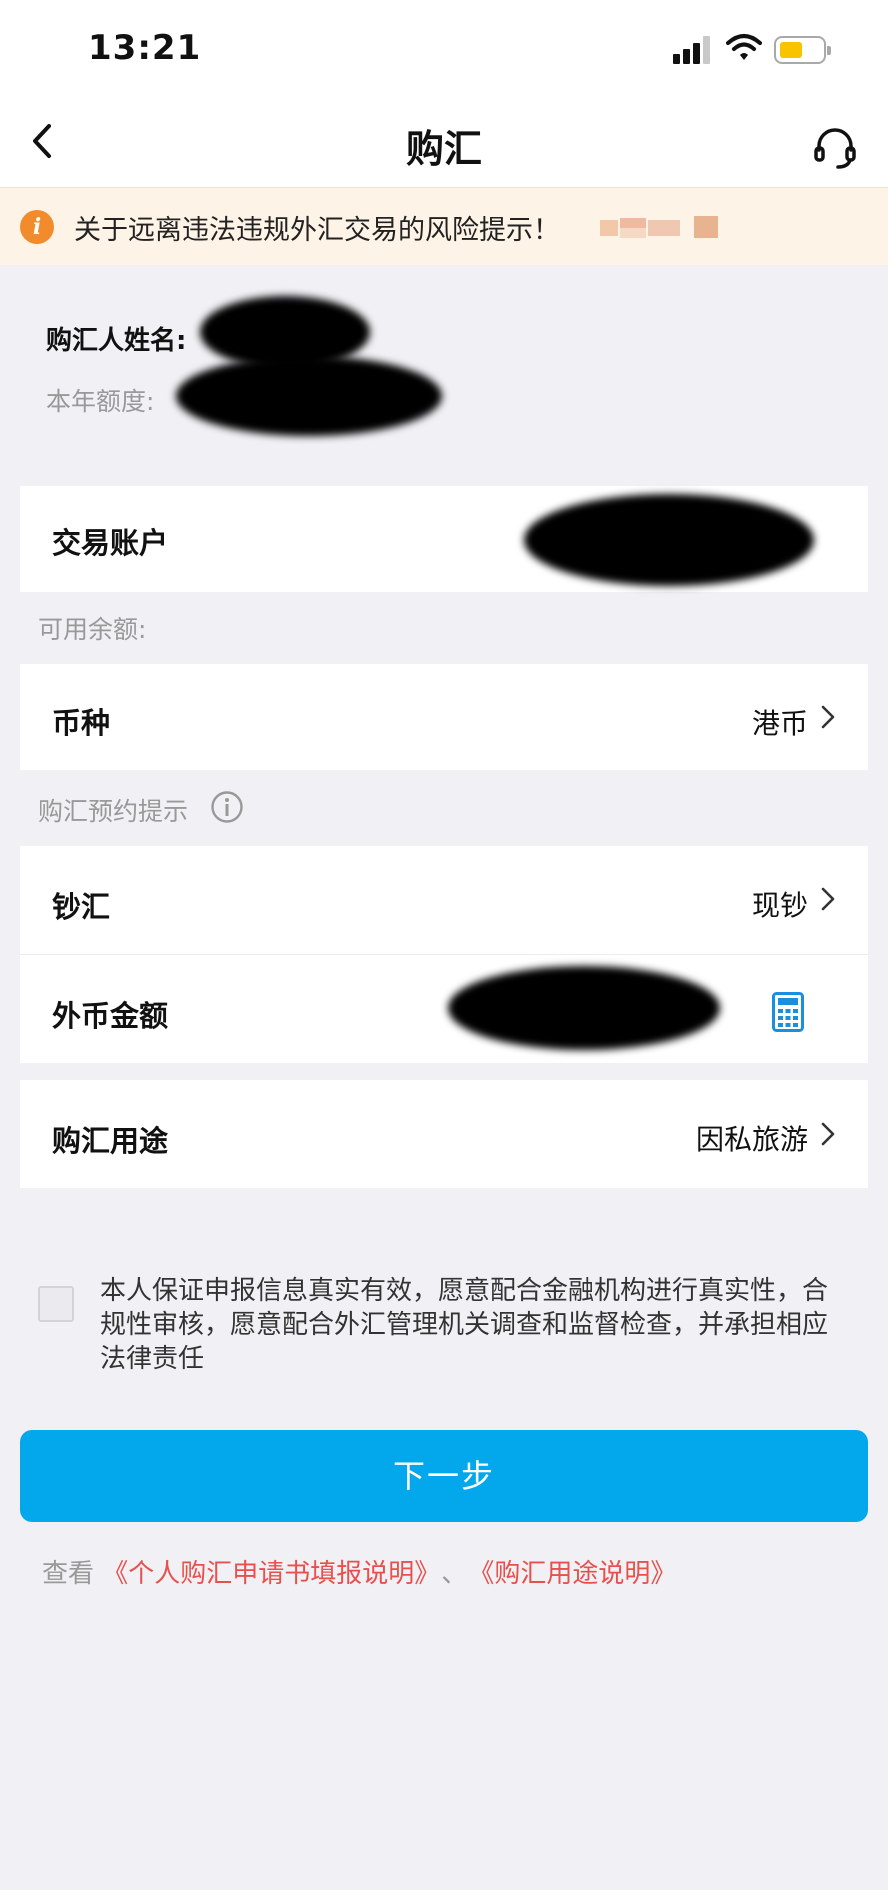  Describe the element at coordinates (788, 1012) in the screenshot. I see `calculator-icon` at that location.